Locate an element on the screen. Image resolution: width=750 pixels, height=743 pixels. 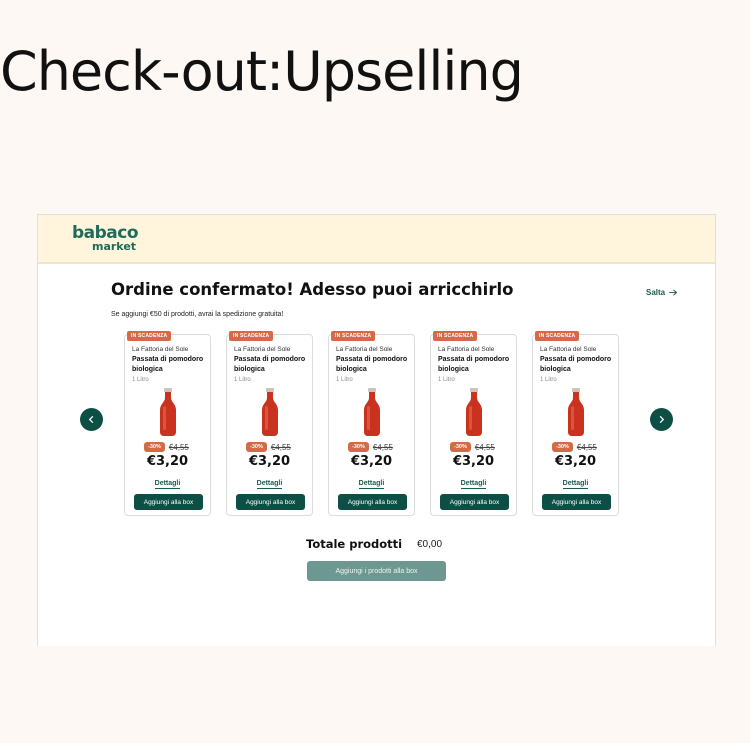
skip-label: Salta is located at coordinates (656, 292).